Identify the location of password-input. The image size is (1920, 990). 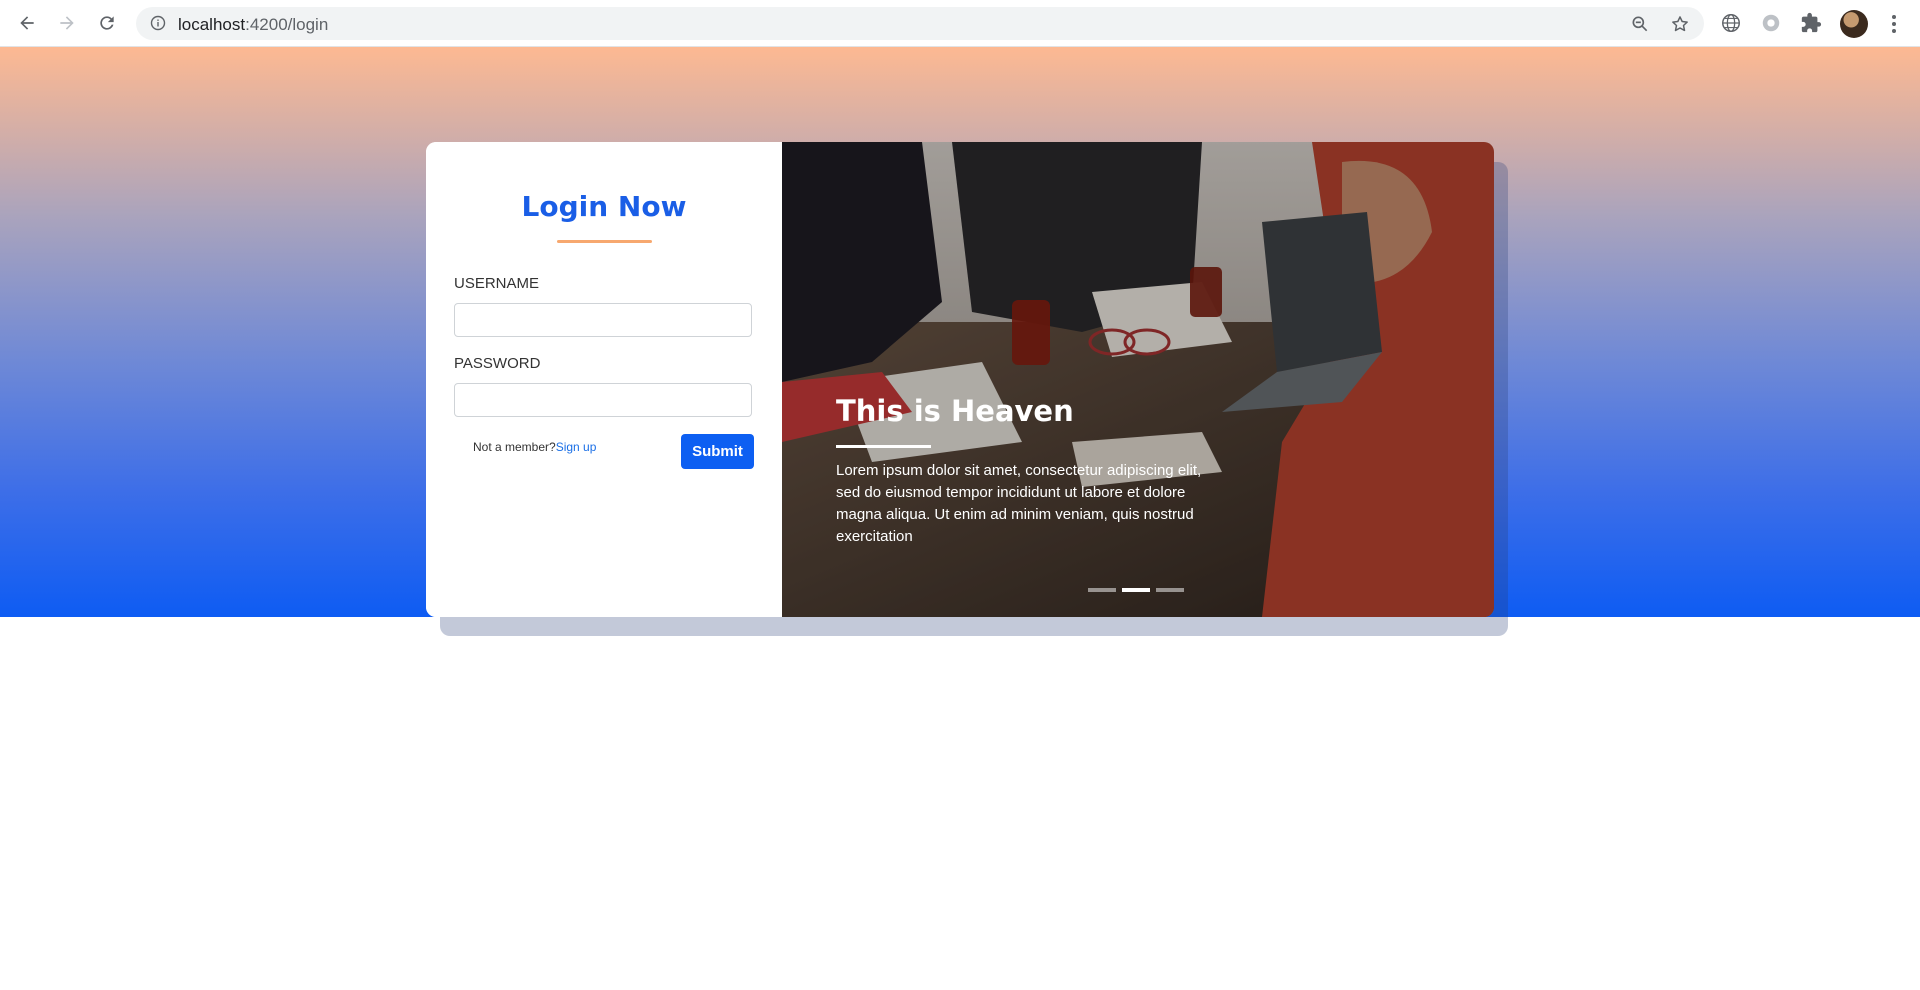
(603, 400).